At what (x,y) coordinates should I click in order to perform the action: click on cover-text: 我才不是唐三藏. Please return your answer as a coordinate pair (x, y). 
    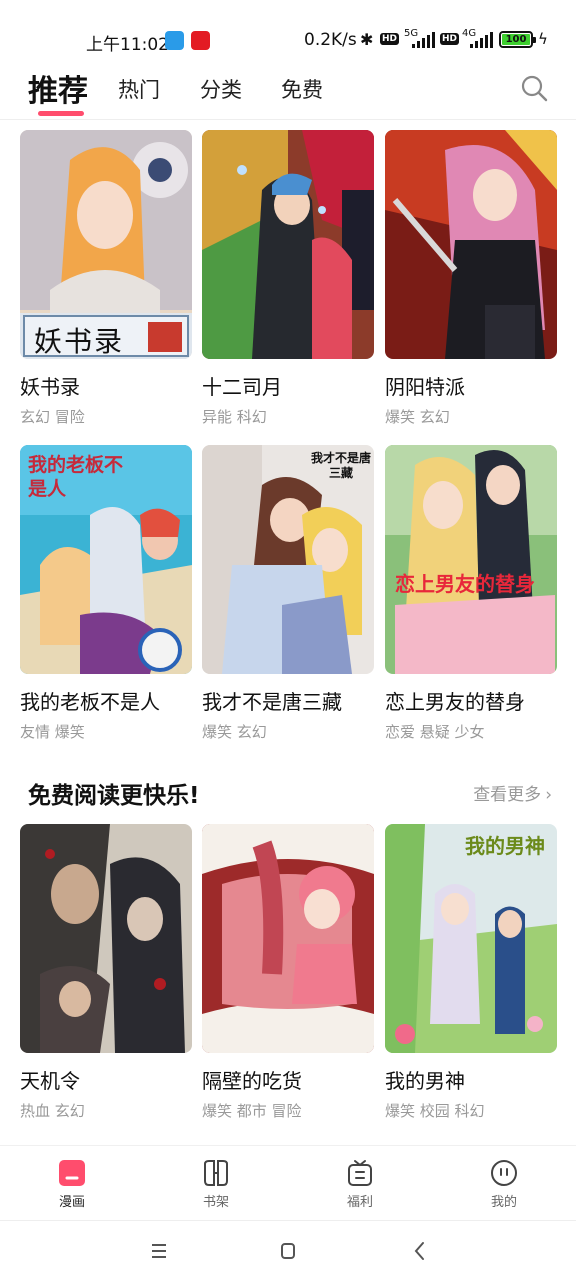
    Looking at the image, I should click on (340, 465).